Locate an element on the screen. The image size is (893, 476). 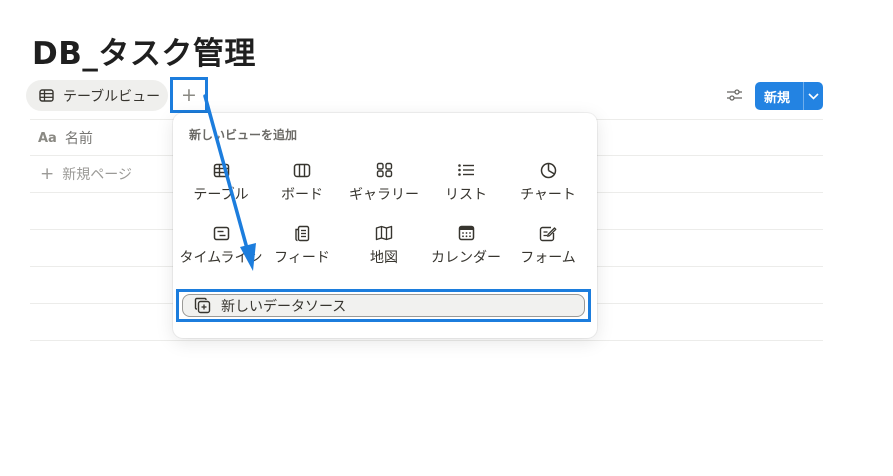
new-button-label: 新規 is located at coordinates (777, 98).